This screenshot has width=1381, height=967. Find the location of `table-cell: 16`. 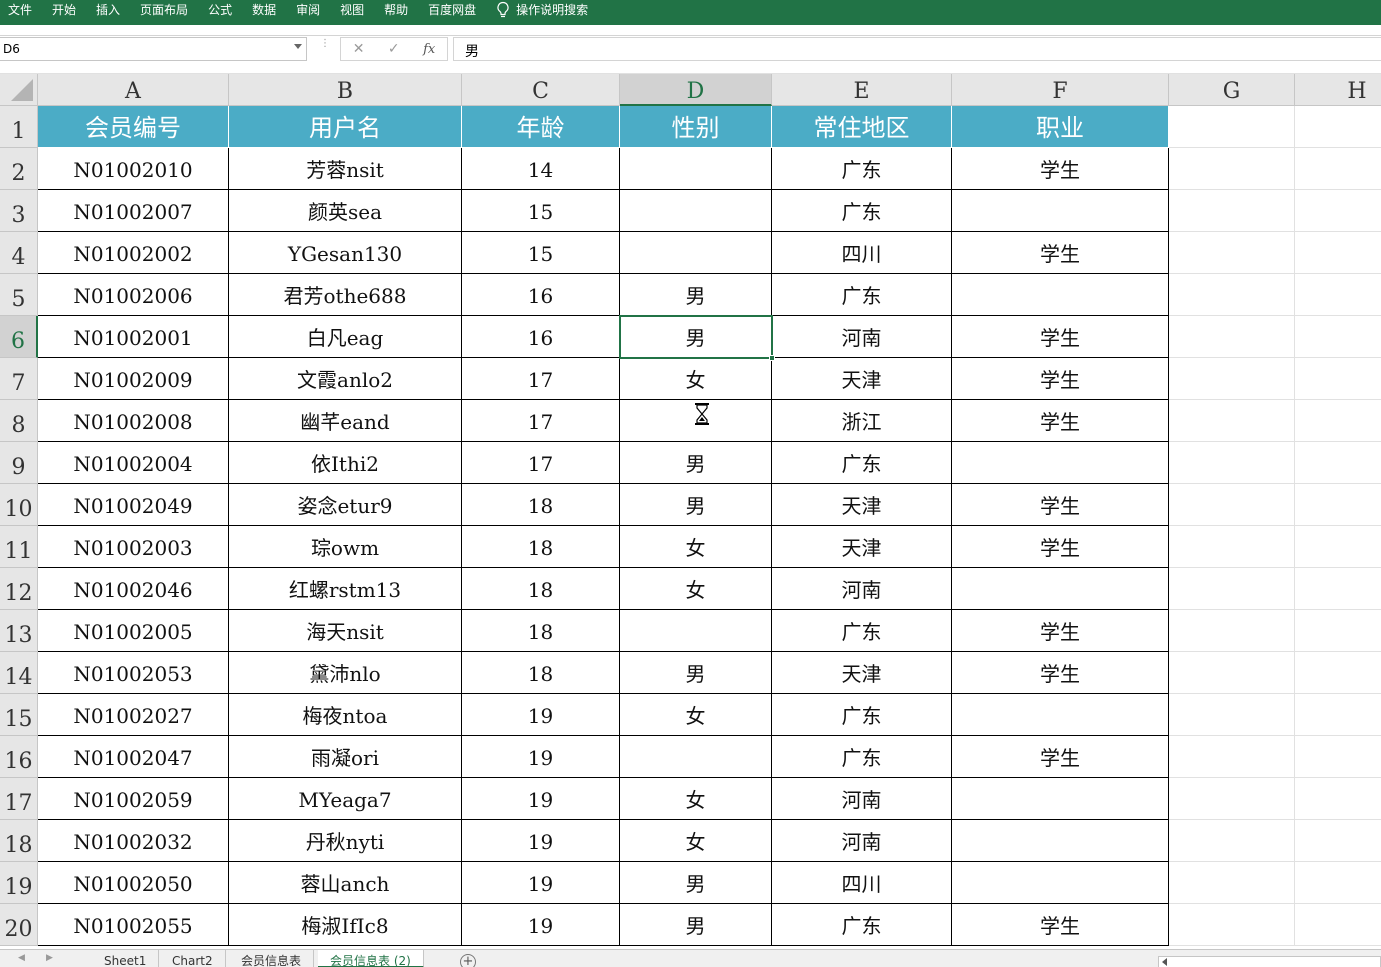

table-cell: 16 is located at coordinates (541, 337).